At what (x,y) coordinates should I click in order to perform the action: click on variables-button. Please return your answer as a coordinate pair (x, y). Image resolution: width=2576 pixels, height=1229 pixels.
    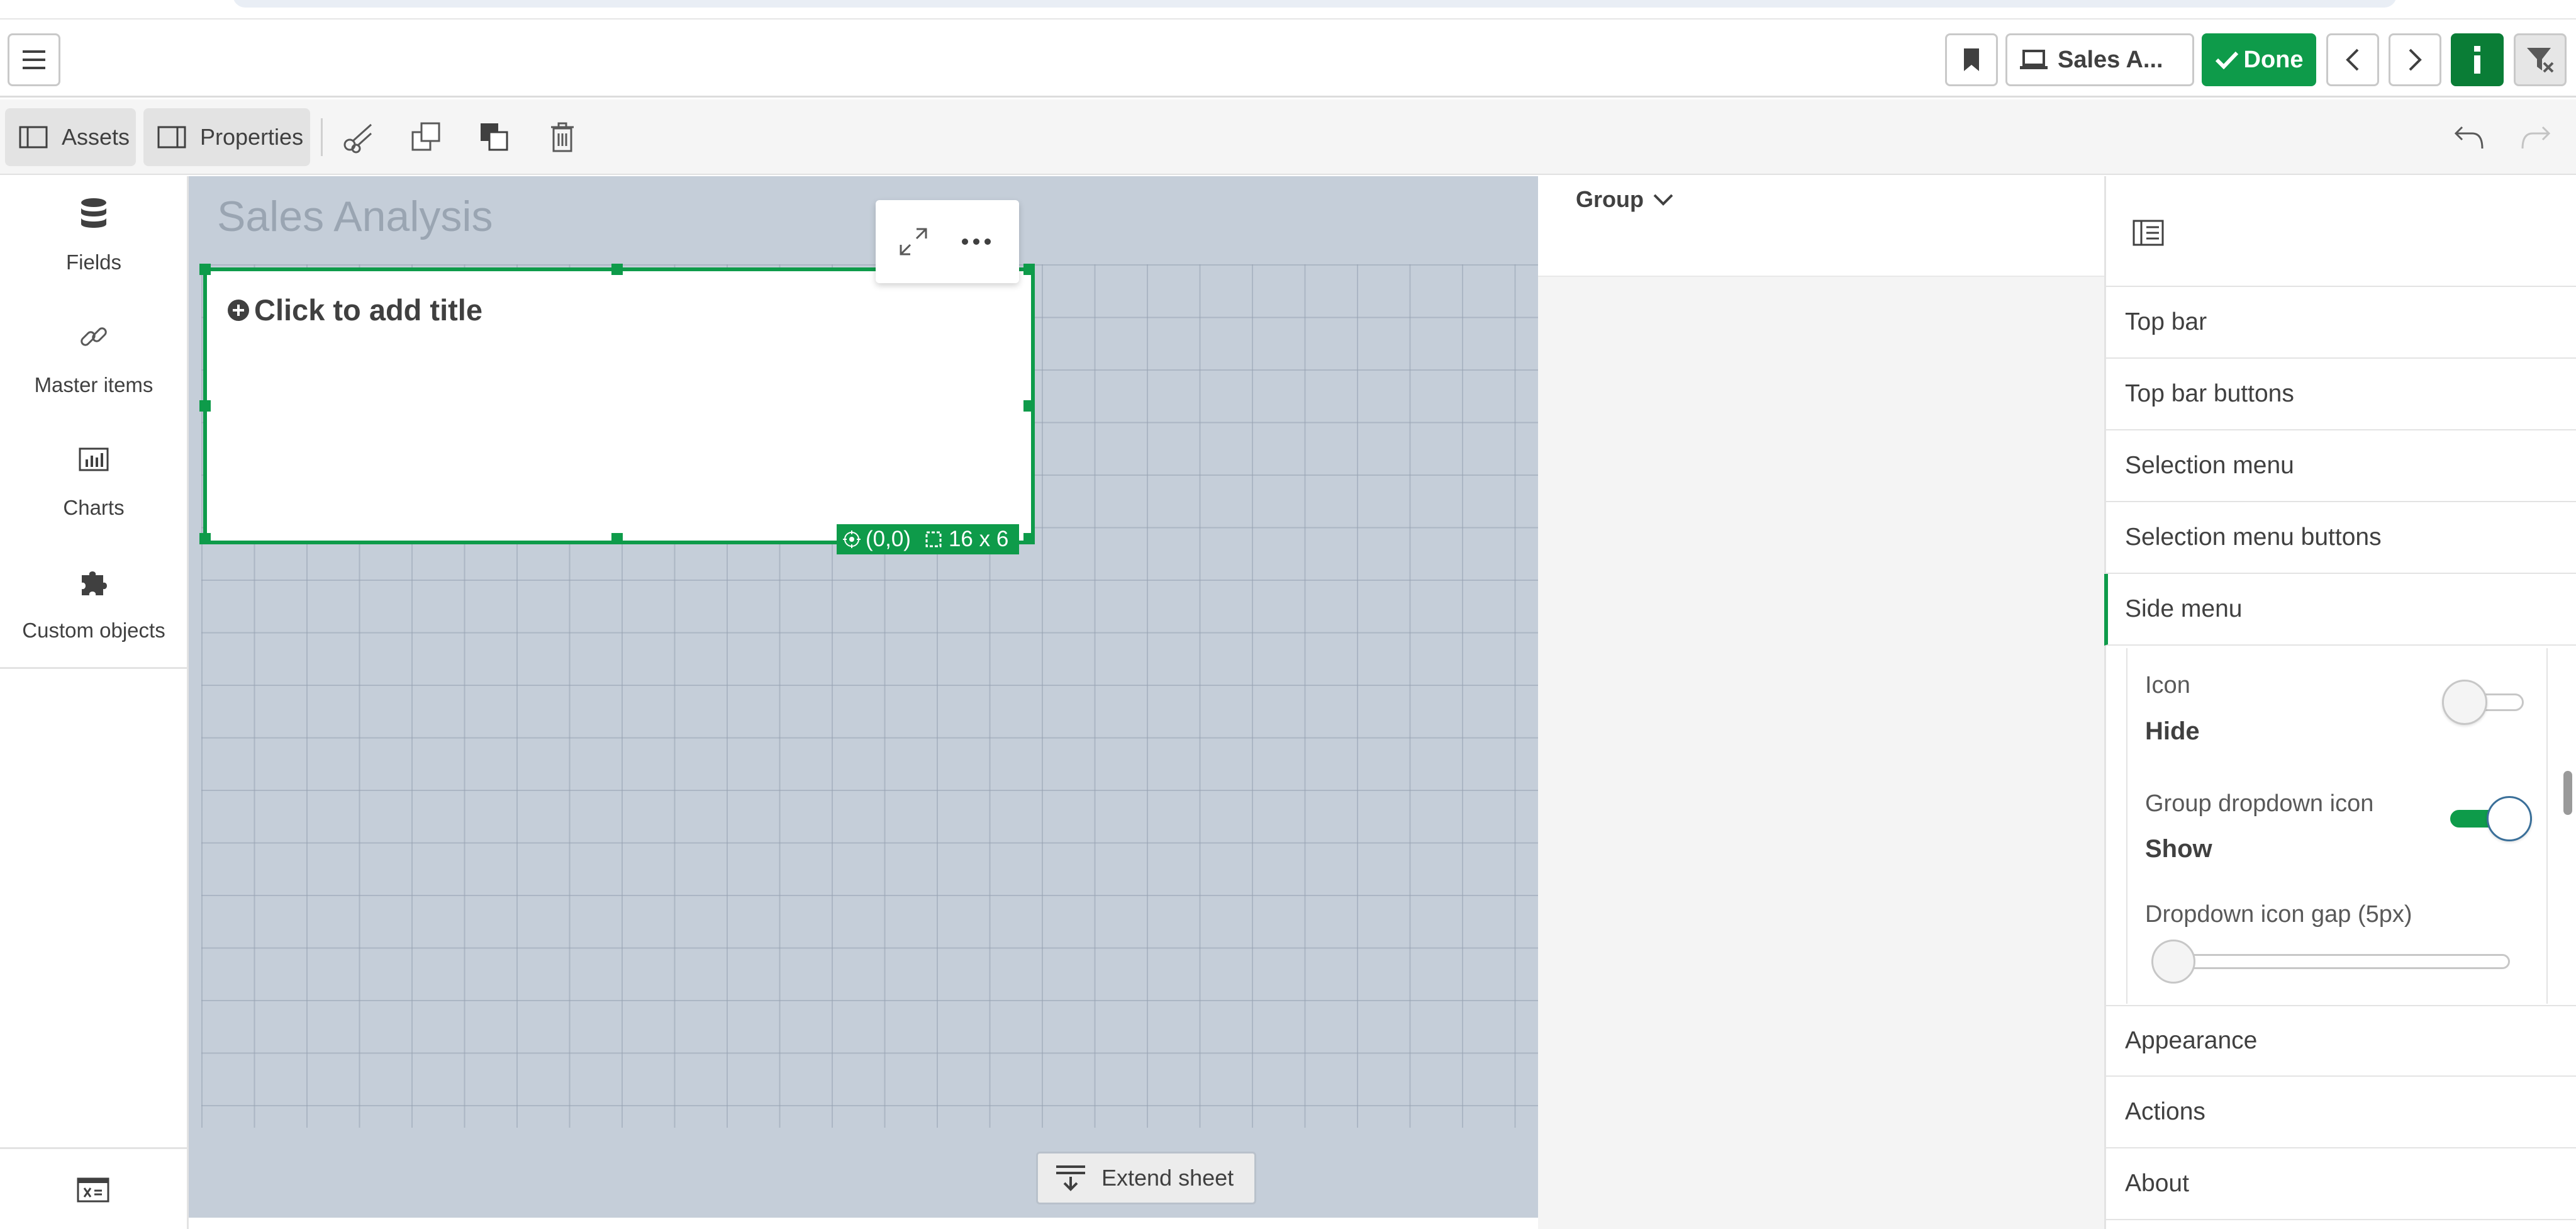
    Looking at the image, I should click on (93, 1190).